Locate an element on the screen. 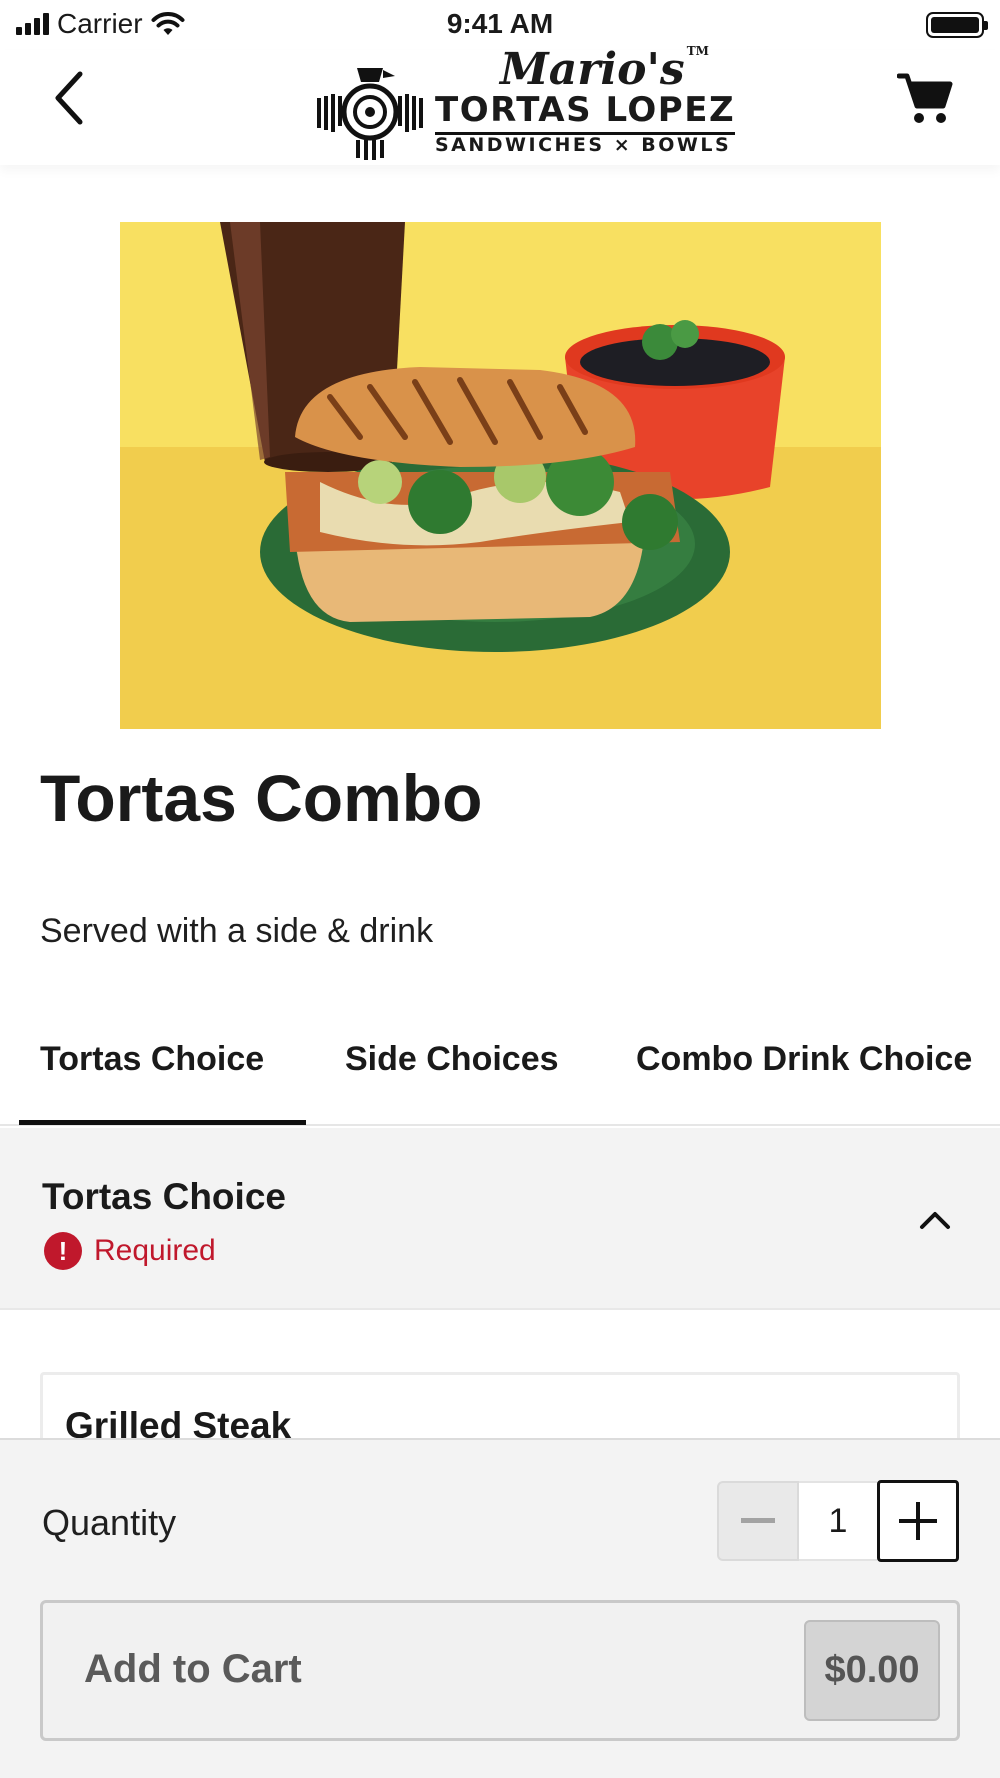  logo-script: Mario's TM is located at coordinates (604, 69).